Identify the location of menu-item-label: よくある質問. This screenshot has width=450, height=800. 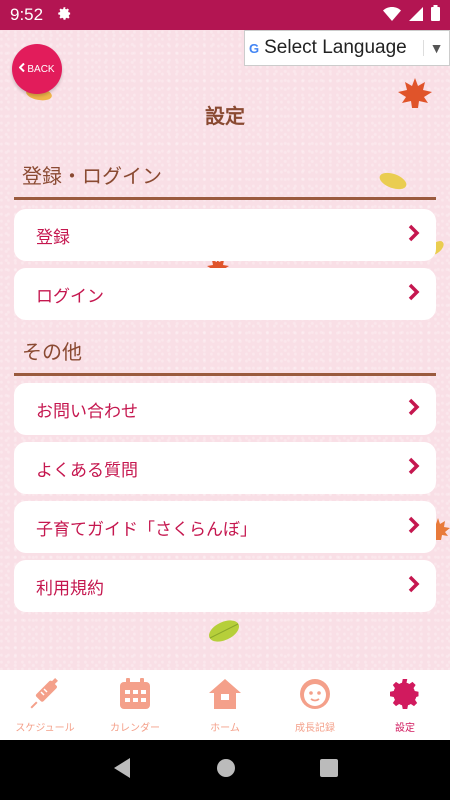
(87, 470).